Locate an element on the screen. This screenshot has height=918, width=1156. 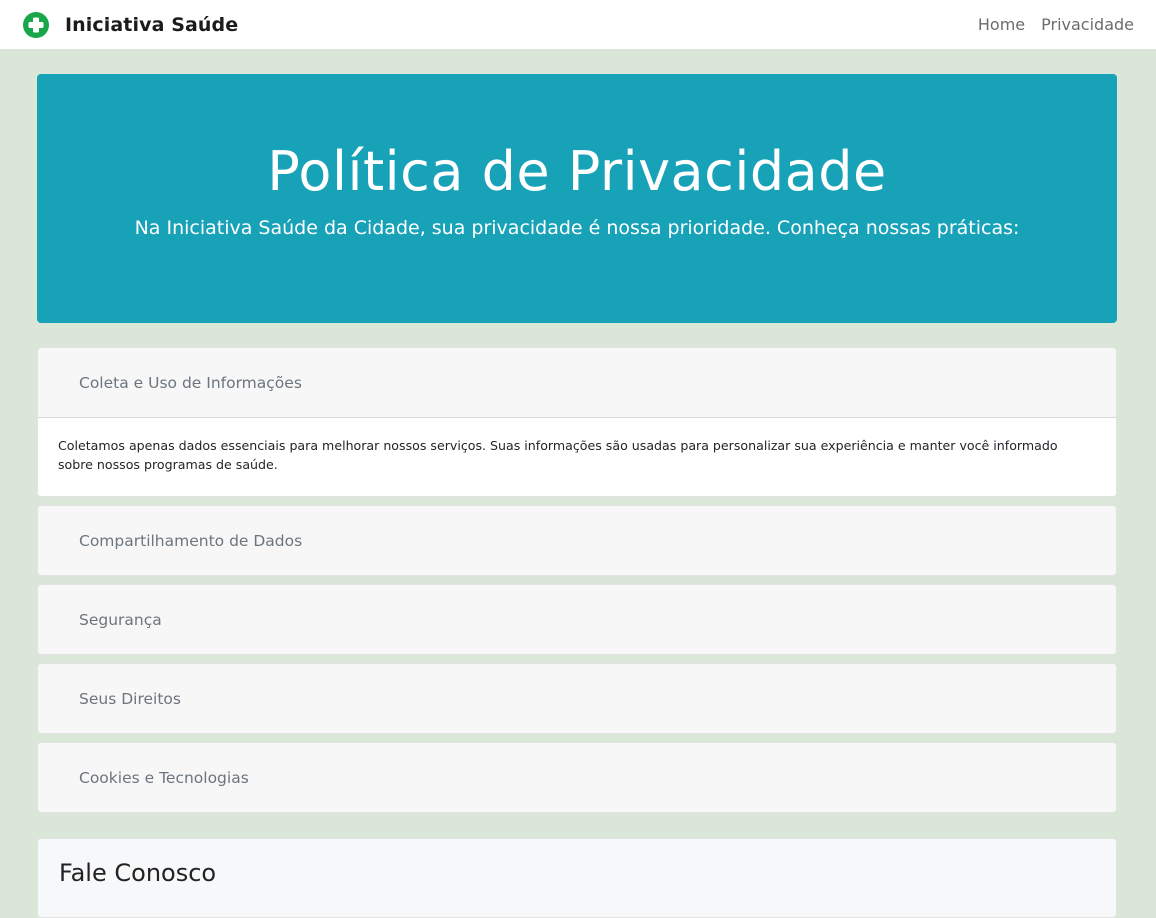
accordion-item-compartilhamento: Compartilhamento de Dados is located at coordinates (577, 540).